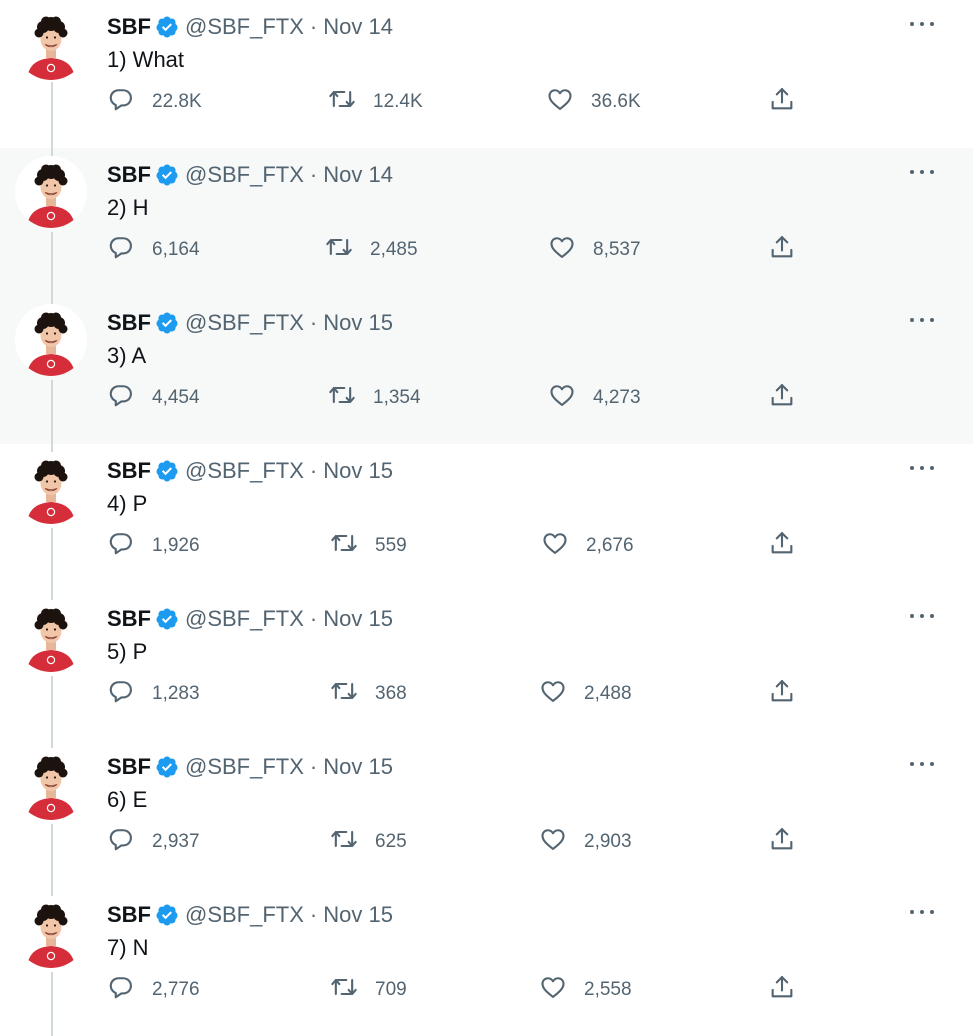 Image resolution: width=973 pixels, height=1036 pixels. What do you see at coordinates (486, 222) in the screenshot?
I see `tweet: SBF @SBF_FTX · Nov 14 2) H 6,164 2,485 8,537` at bounding box center [486, 222].